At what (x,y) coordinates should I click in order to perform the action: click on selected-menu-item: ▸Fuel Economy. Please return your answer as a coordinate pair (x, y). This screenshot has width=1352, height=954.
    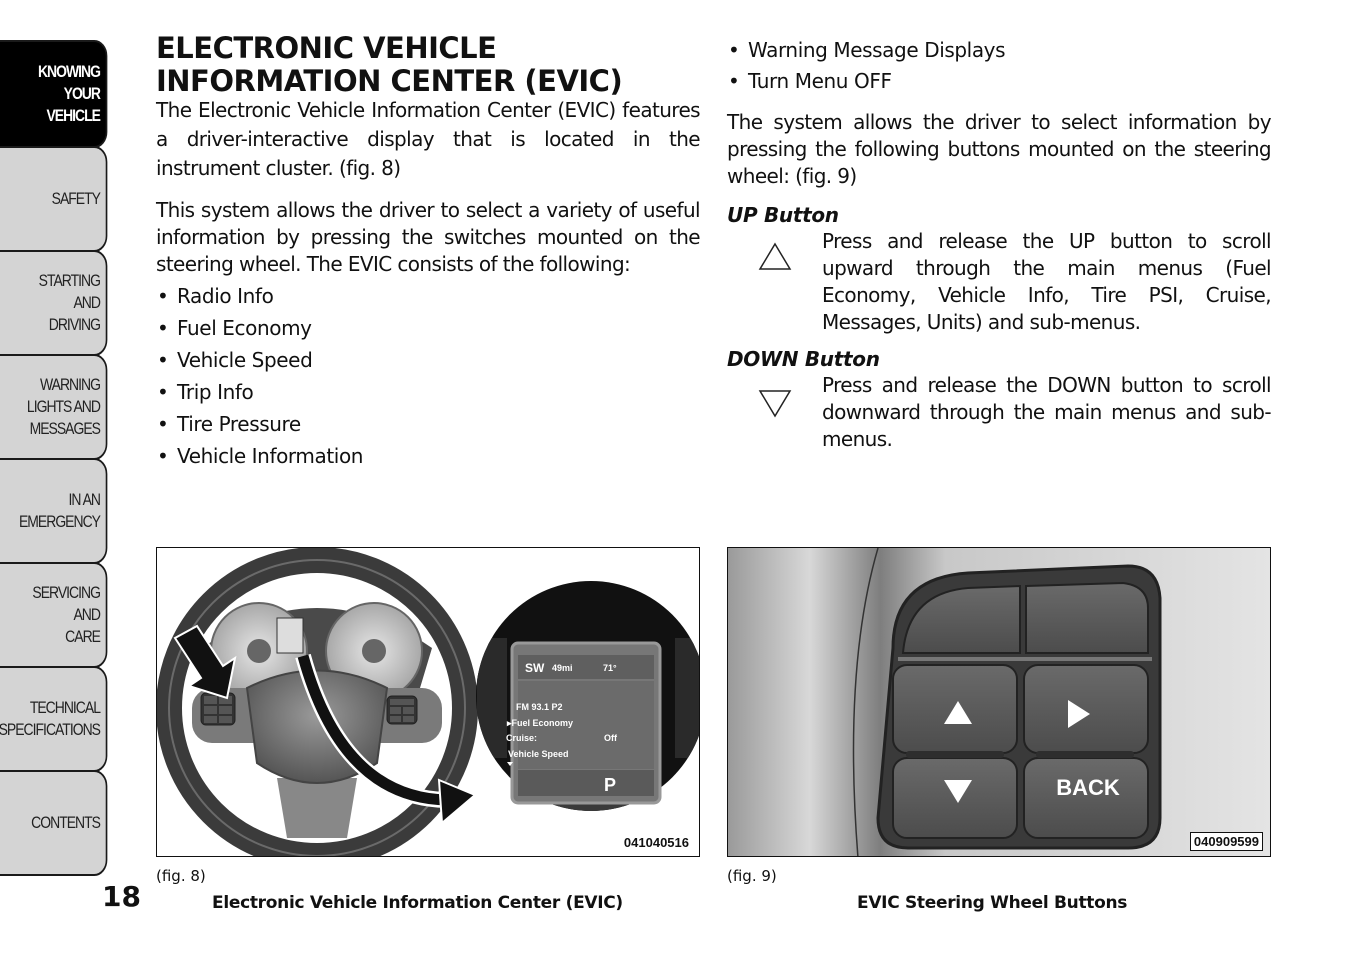
    Looking at the image, I should click on (539, 723).